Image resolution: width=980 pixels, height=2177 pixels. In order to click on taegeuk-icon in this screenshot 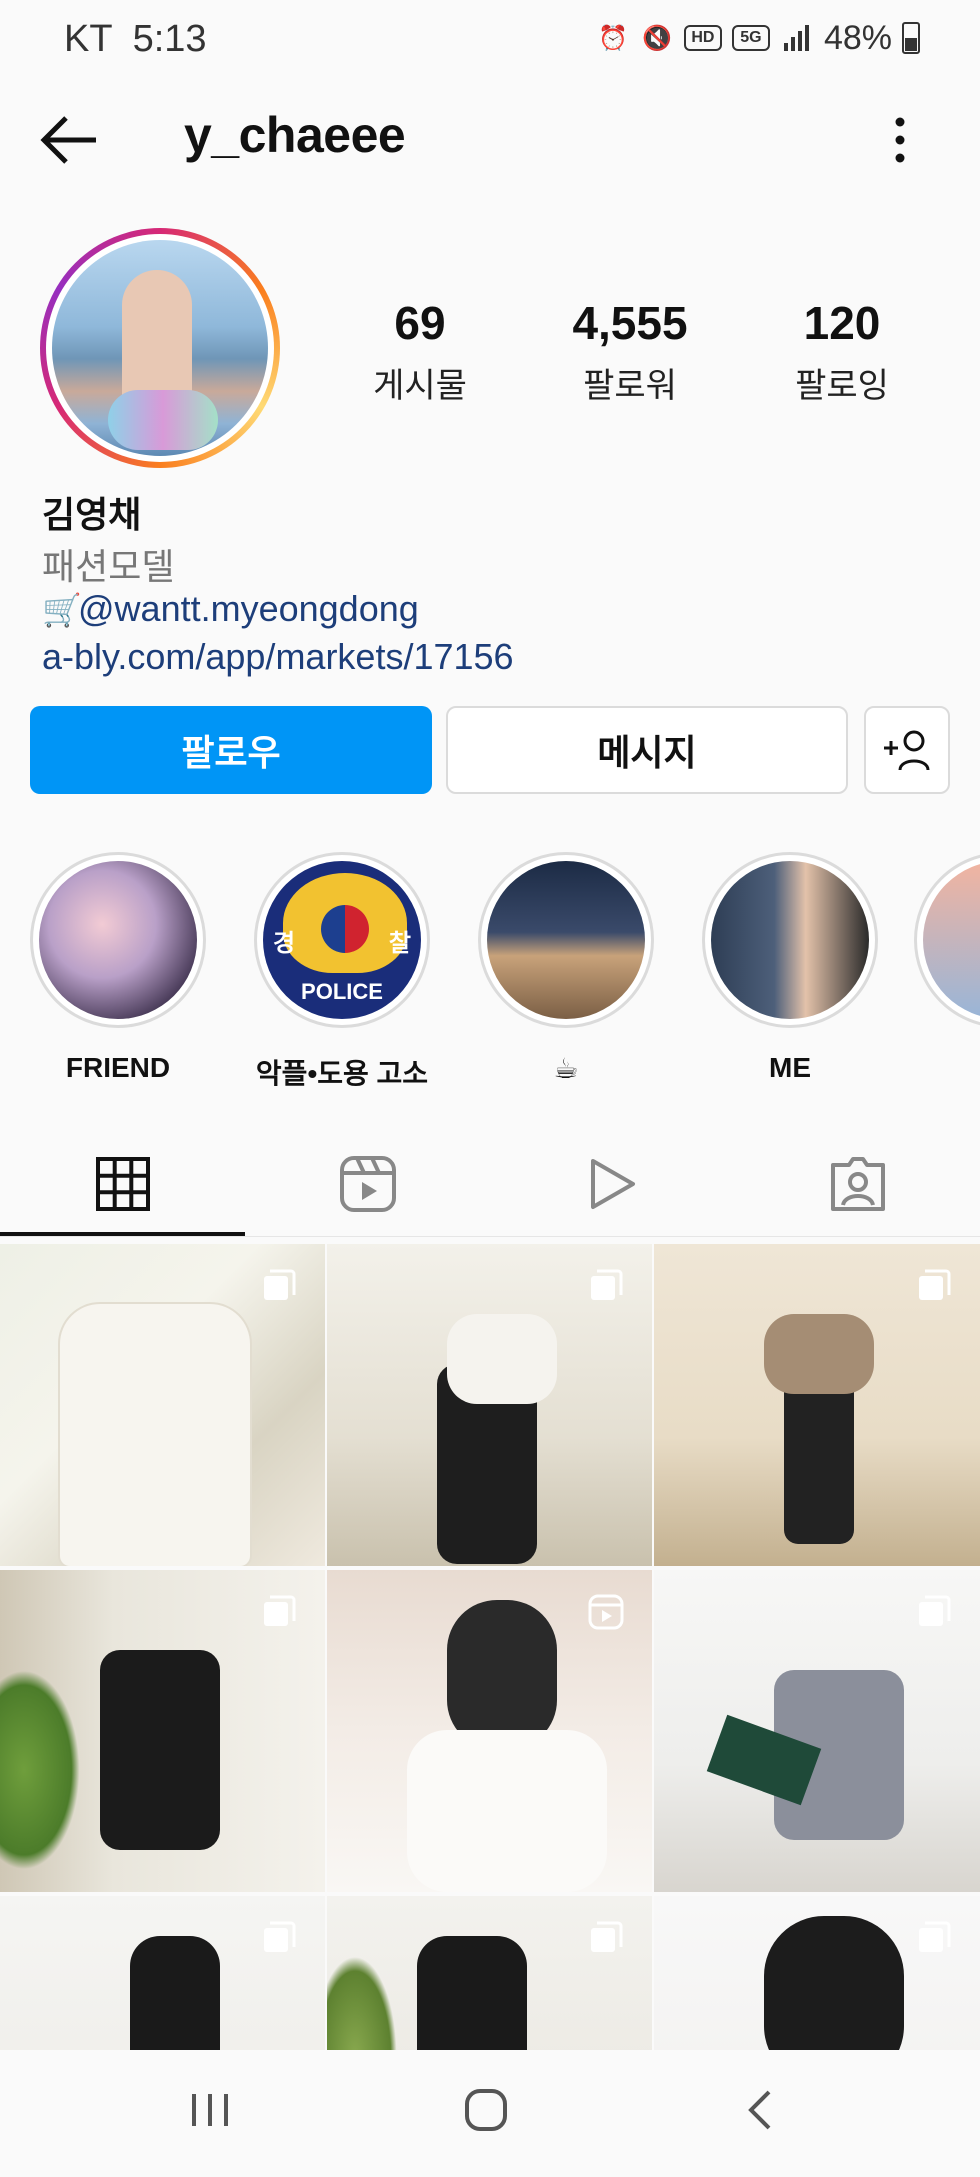, I will do `click(345, 929)`.